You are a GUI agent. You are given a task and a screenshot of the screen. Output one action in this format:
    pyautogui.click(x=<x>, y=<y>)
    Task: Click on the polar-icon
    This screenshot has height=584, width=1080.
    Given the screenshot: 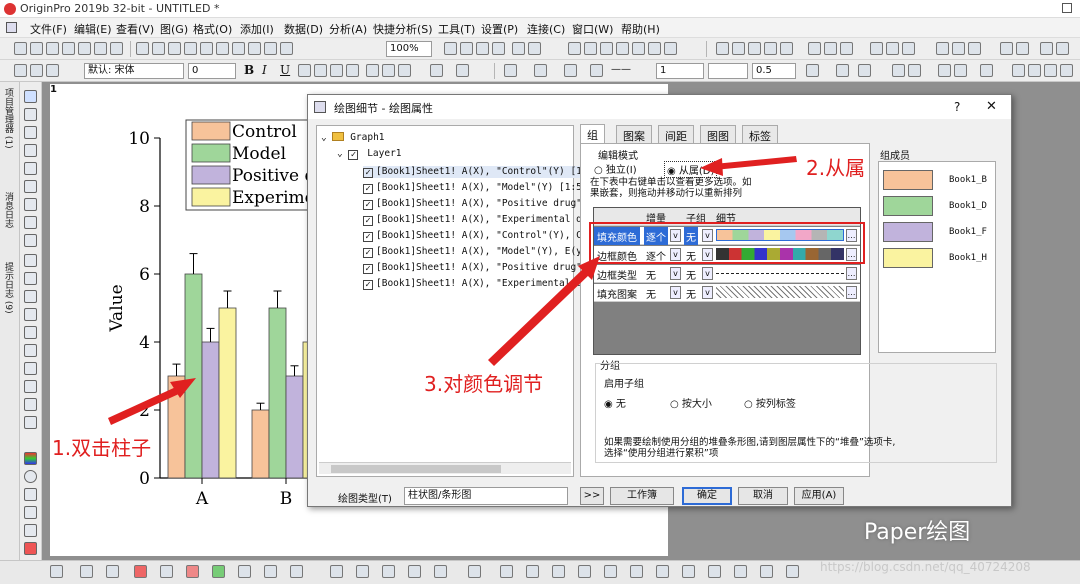 What is the action you would take?
    pyautogui.click(x=506, y=571)
    